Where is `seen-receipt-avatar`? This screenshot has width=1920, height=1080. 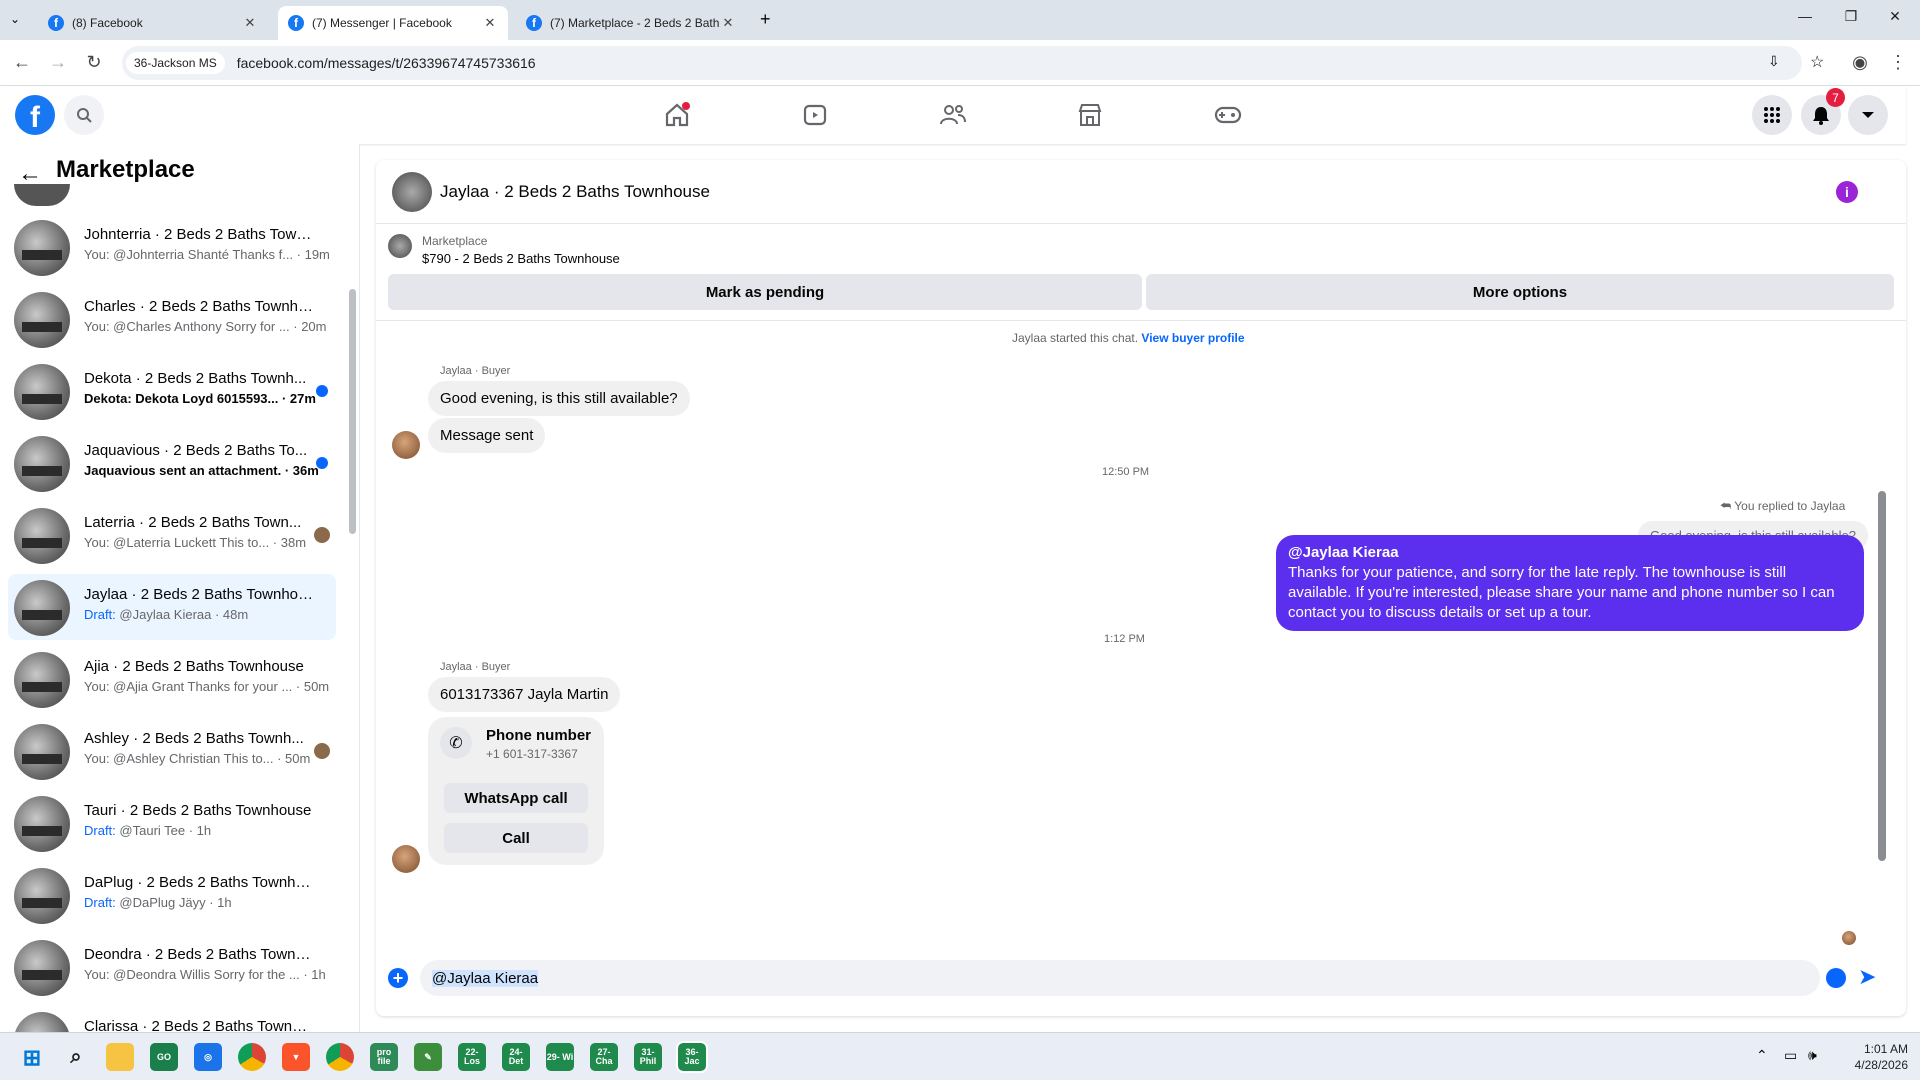 seen-receipt-avatar is located at coordinates (1849, 938).